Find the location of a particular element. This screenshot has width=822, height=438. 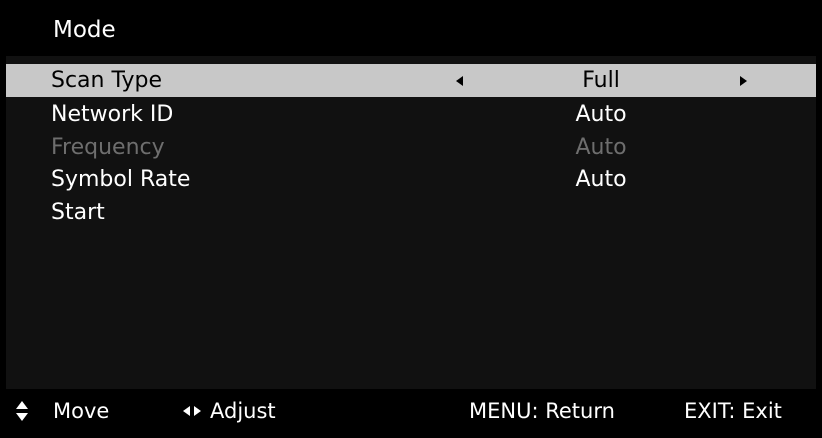

arrow-right-icon is located at coordinates (743, 81).